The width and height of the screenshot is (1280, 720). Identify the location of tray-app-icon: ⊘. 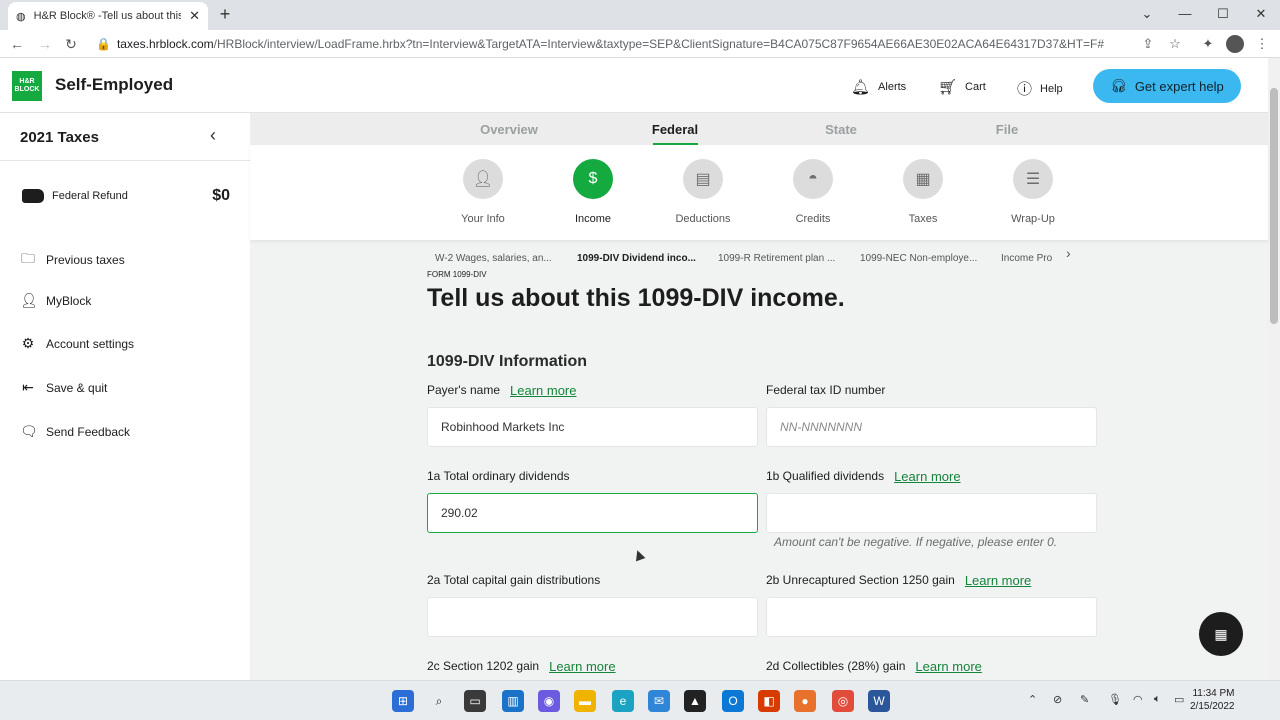
(1057, 699).